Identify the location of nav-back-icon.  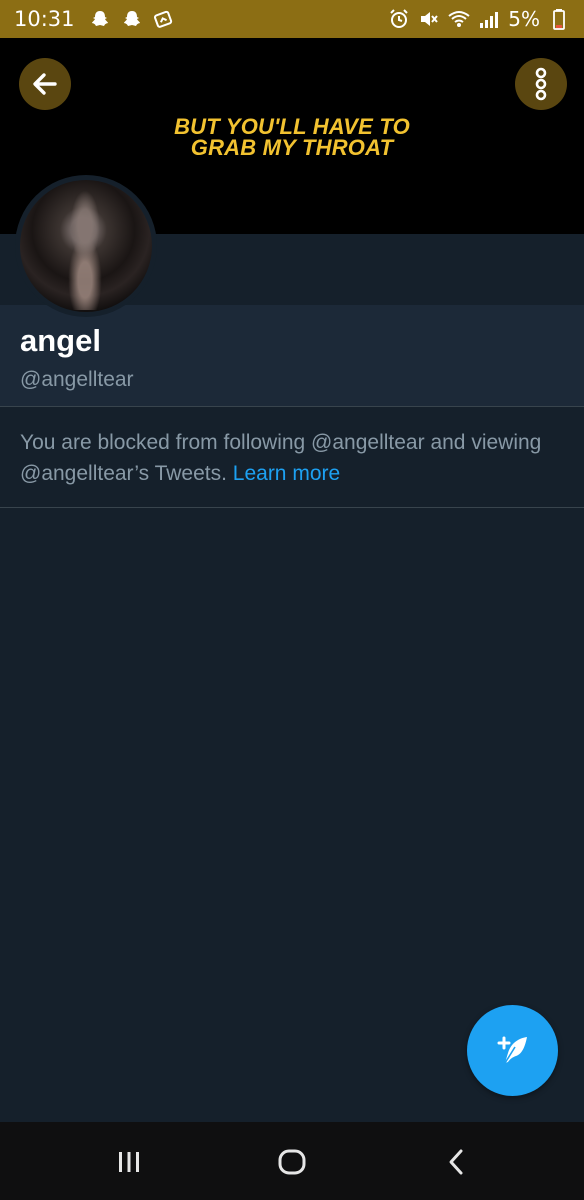
(456, 1162).